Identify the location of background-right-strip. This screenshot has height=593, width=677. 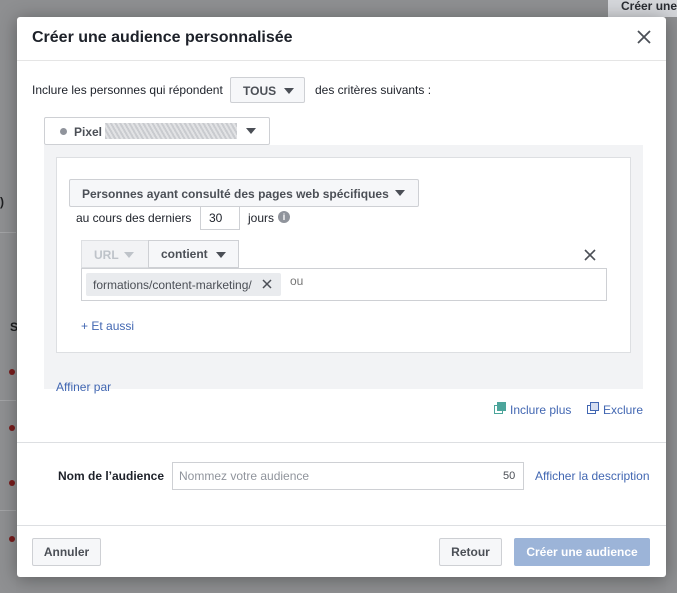
(671, 326).